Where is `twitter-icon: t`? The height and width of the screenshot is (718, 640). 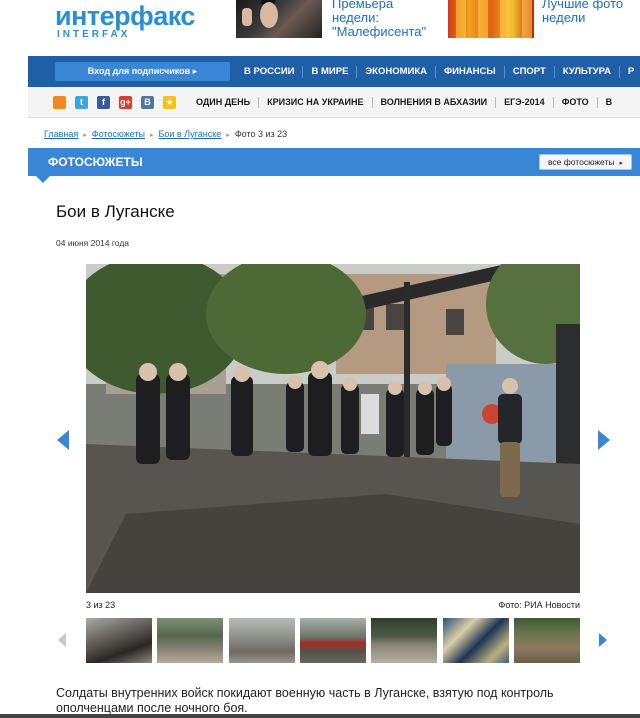
twitter-icon: t is located at coordinates (81, 102).